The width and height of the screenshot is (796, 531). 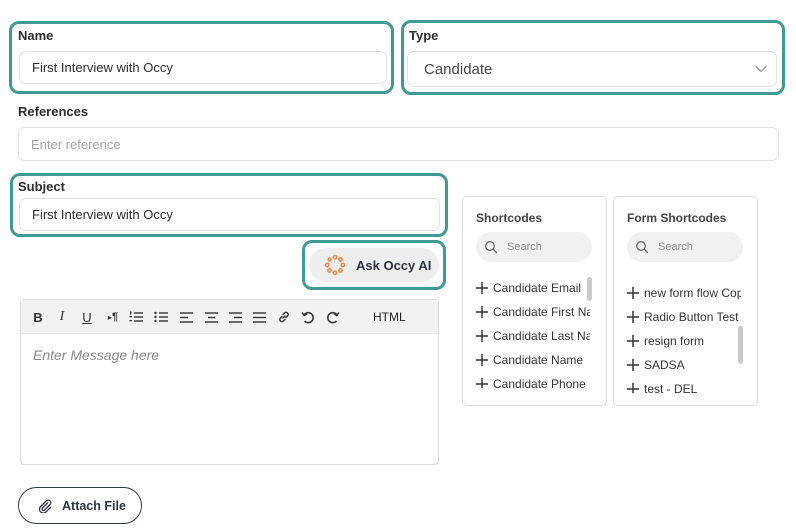 What do you see at coordinates (38, 317) in the screenshot?
I see `bold-button: B` at bounding box center [38, 317].